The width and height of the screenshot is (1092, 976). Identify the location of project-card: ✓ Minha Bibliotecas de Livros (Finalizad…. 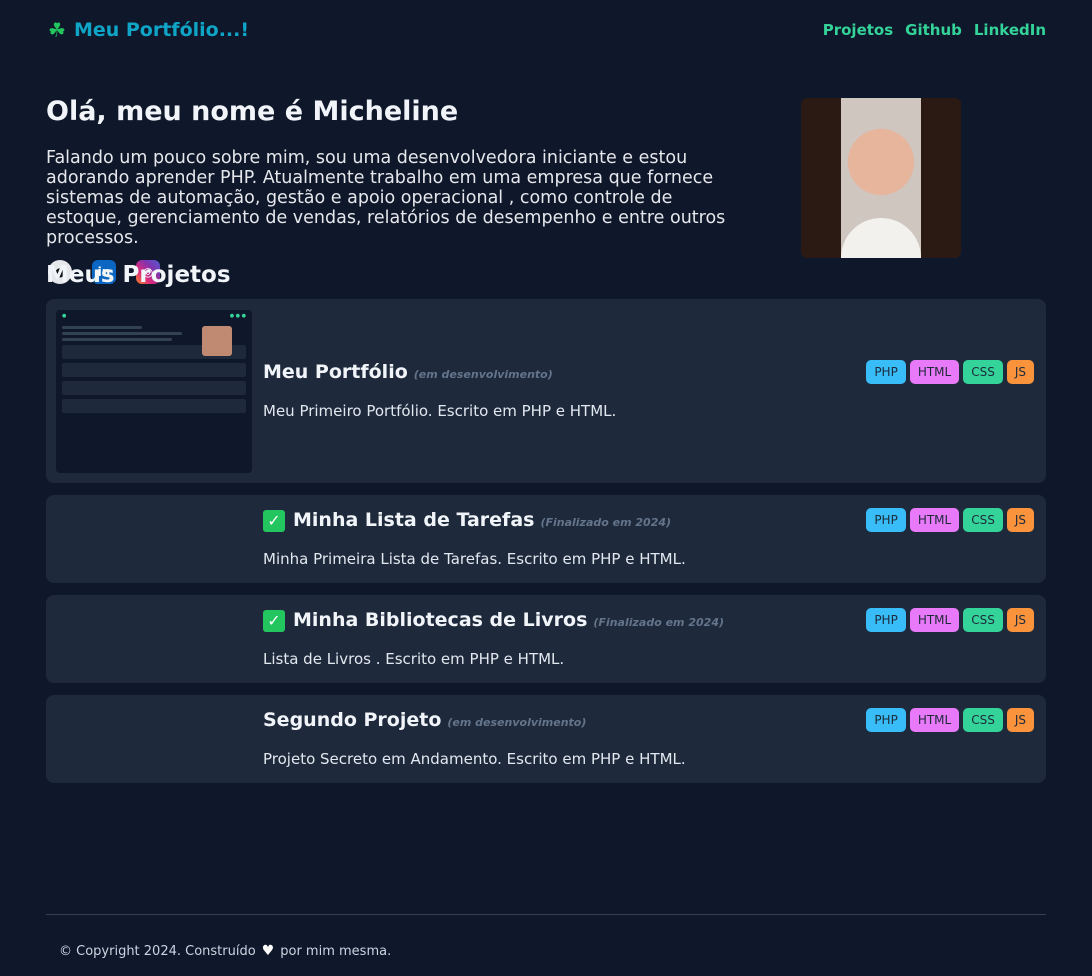
(546, 639).